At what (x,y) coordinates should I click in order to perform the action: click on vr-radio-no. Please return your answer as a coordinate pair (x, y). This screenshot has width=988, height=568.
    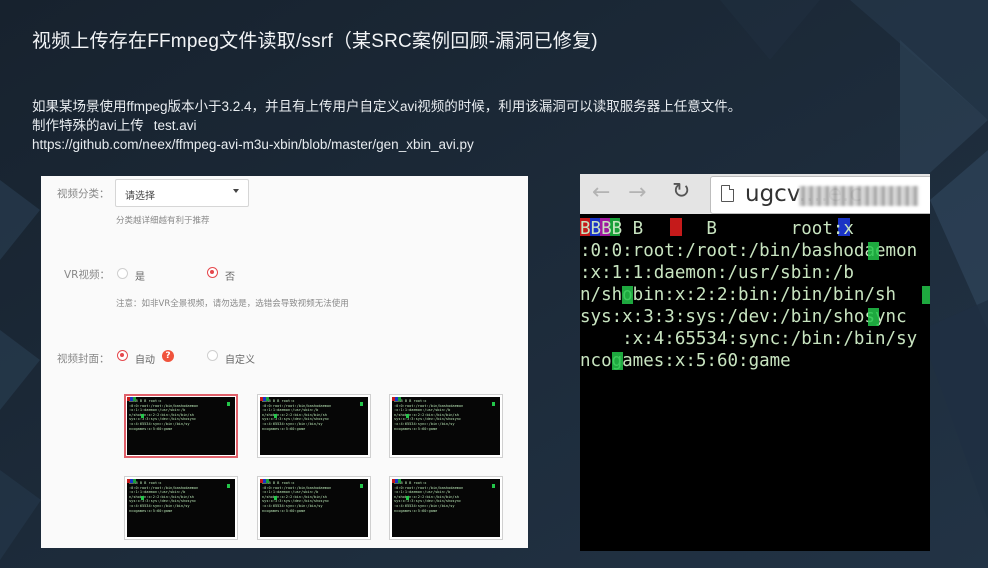
    Looking at the image, I should click on (212, 272).